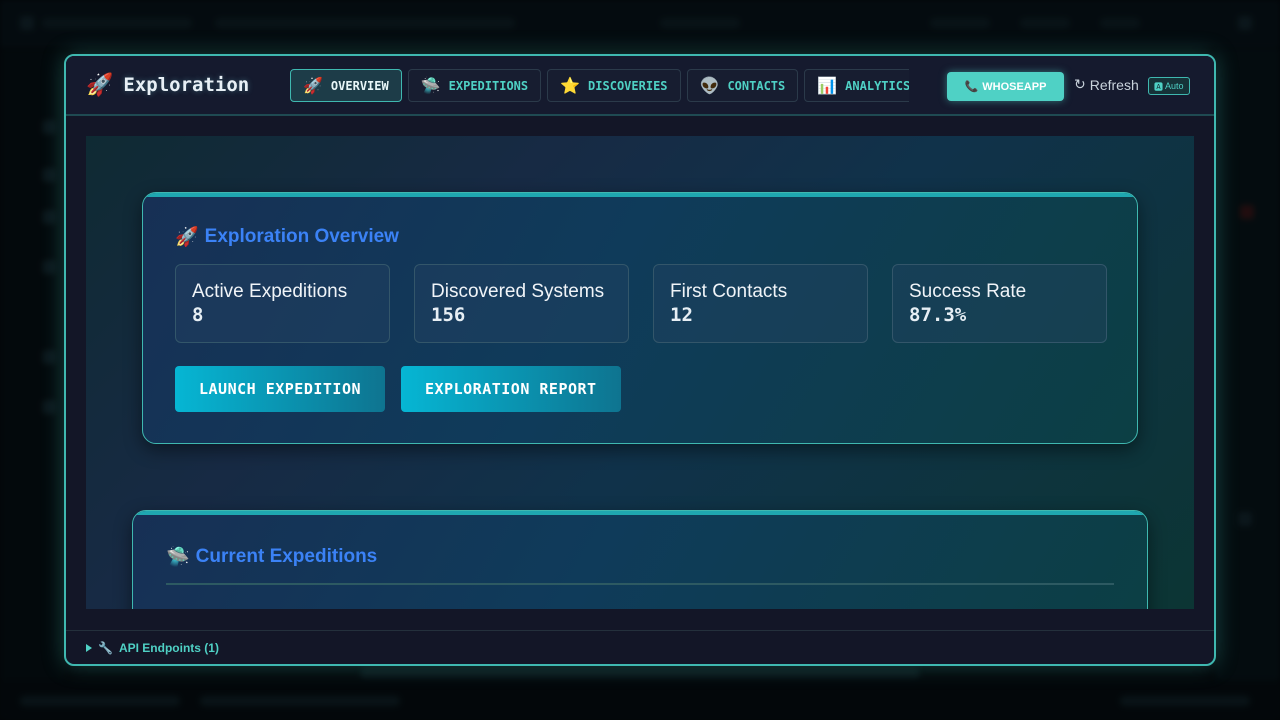 Image resolution: width=1280 pixels, height=720 pixels. I want to click on stat-value: 8, so click(198, 315).